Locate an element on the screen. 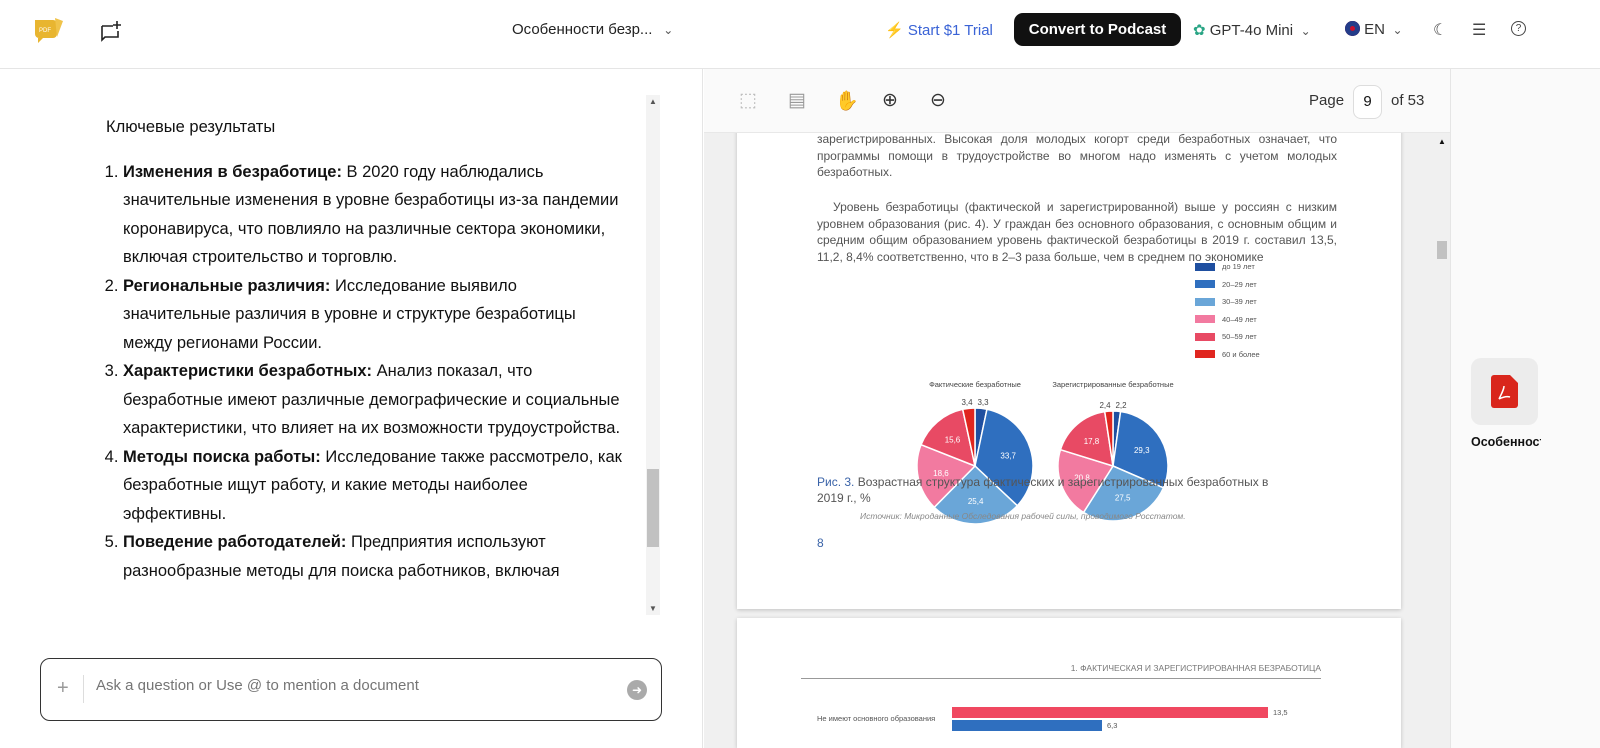  settings-sliders-icon: ☰ is located at coordinates (1479, 30).